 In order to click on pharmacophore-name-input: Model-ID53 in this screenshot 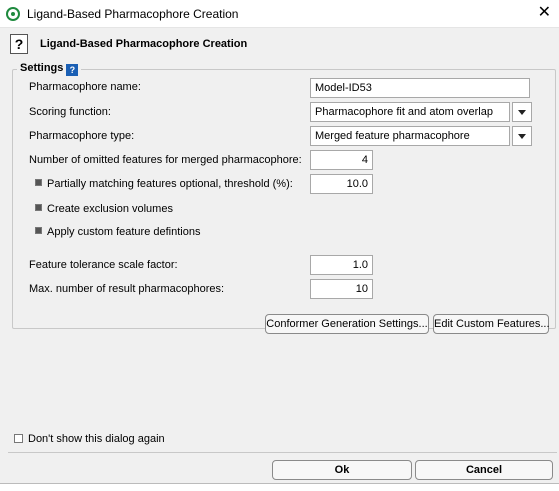, I will do `click(420, 88)`.